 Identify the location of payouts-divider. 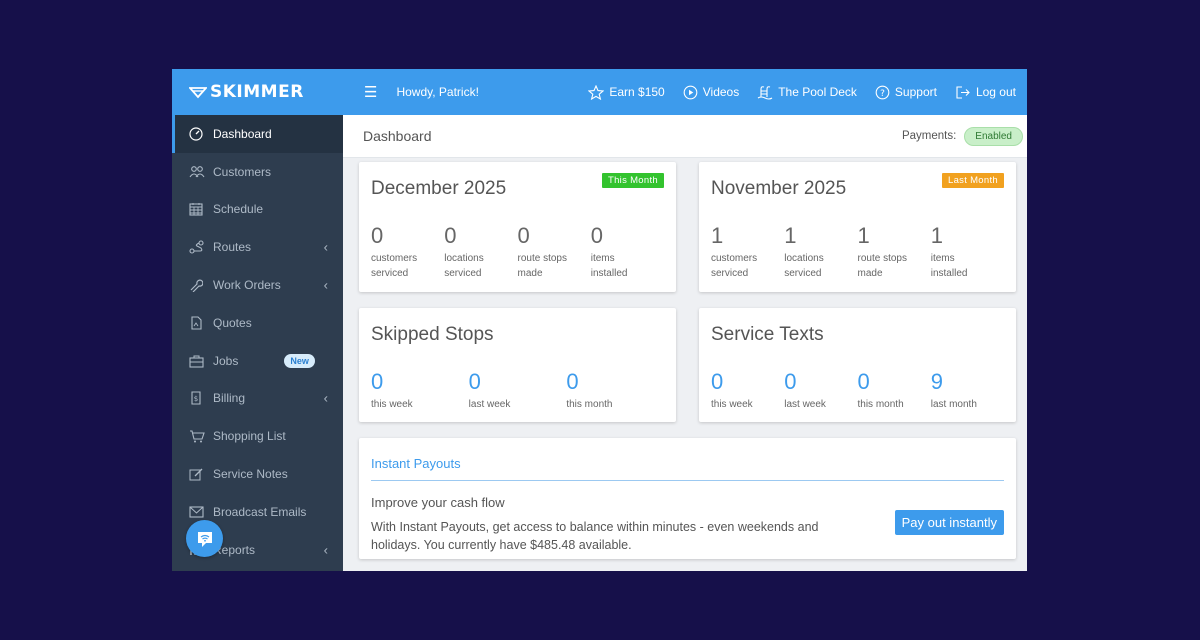
(687, 480).